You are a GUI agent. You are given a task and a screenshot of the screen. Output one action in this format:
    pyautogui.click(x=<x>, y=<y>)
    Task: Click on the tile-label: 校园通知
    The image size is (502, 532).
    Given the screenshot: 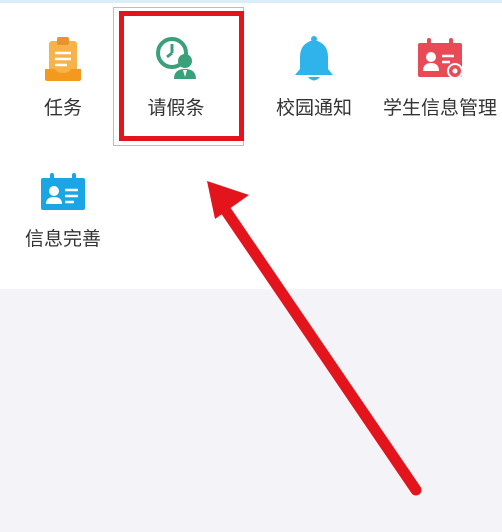 What is the action you would take?
    pyautogui.click(x=313, y=108)
    